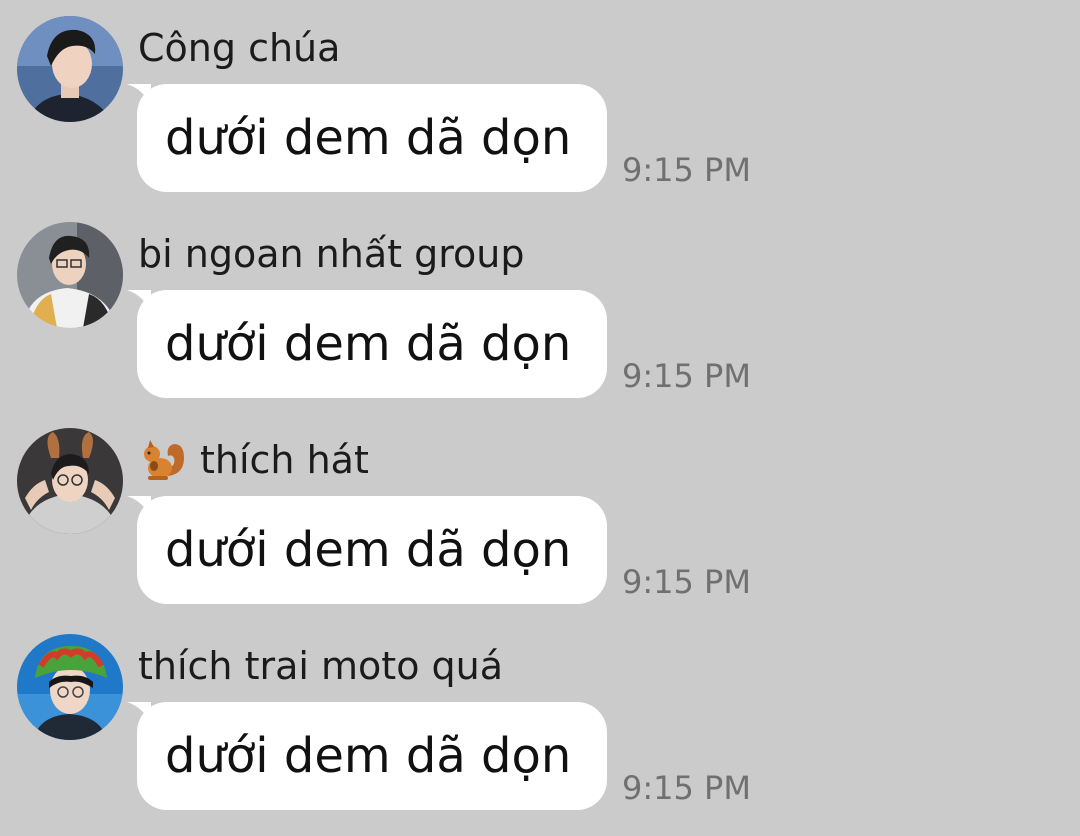 The width and height of the screenshot is (1080, 836). What do you see at coordinates (239, 48) in the screenshot?
I see `sender-name: Công chúa` at bounding box center [239, 48].